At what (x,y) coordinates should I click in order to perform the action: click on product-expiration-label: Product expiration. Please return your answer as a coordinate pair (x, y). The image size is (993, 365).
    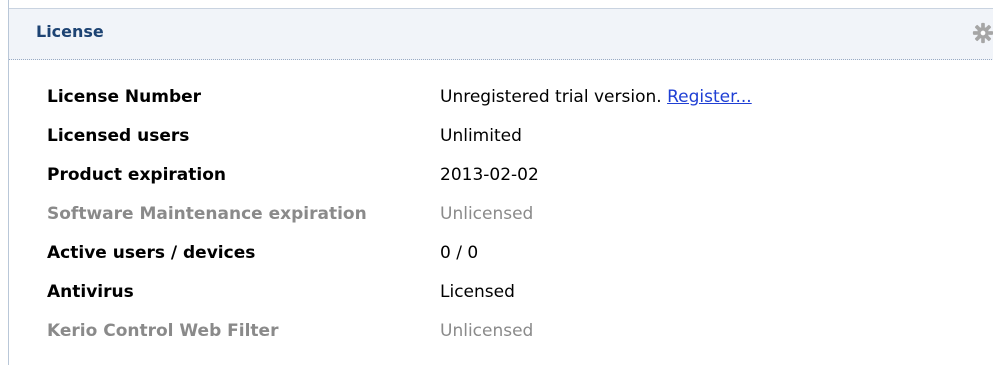
    Looking at the image, I should click on (136, 175).